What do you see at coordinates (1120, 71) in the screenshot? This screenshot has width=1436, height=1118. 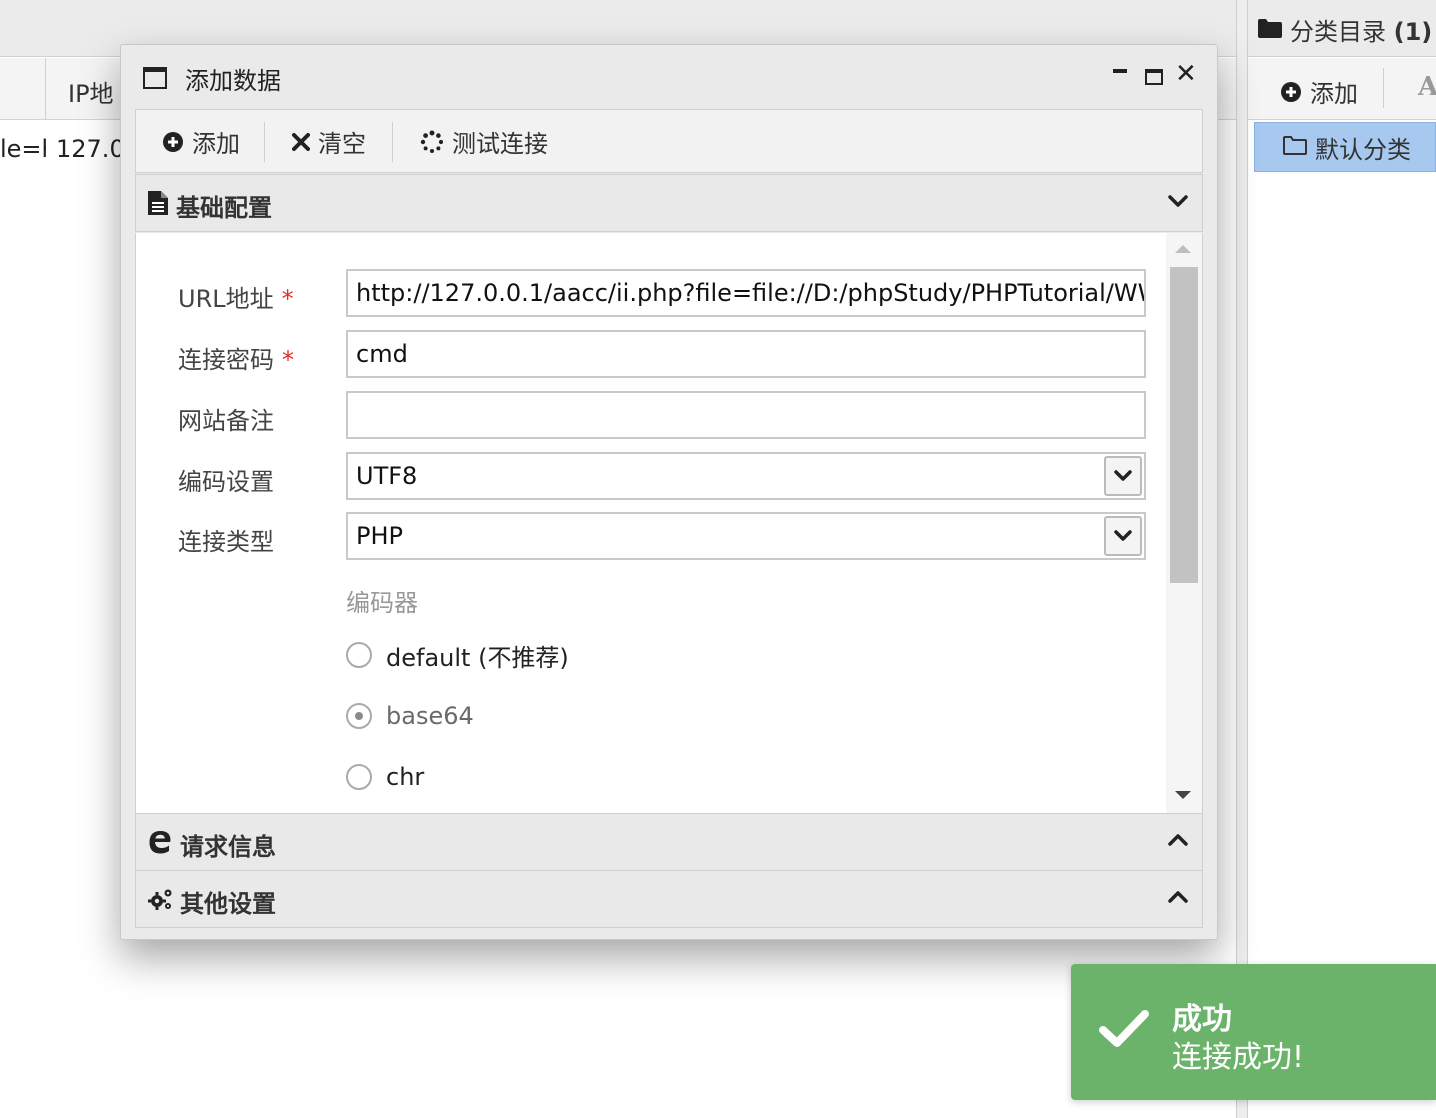 I see `minimize-button` at bounding box center [1120, 71].